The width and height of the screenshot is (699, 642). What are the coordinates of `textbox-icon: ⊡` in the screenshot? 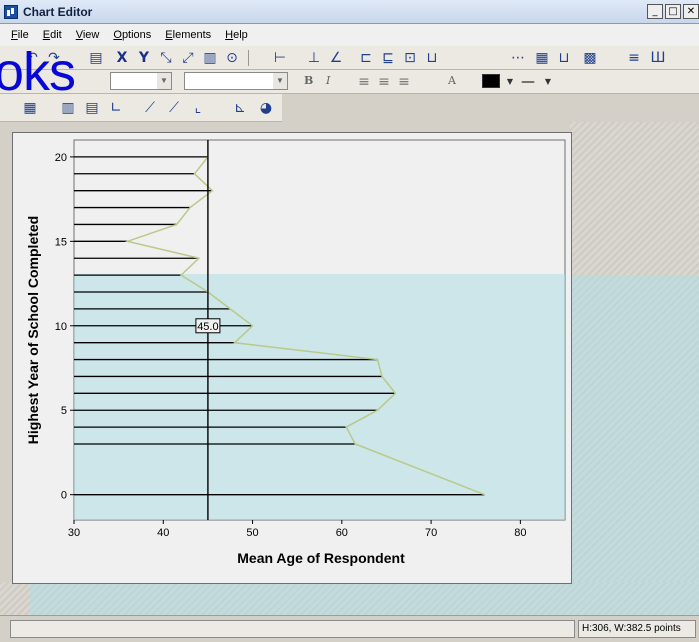 It's located at (410, 58).